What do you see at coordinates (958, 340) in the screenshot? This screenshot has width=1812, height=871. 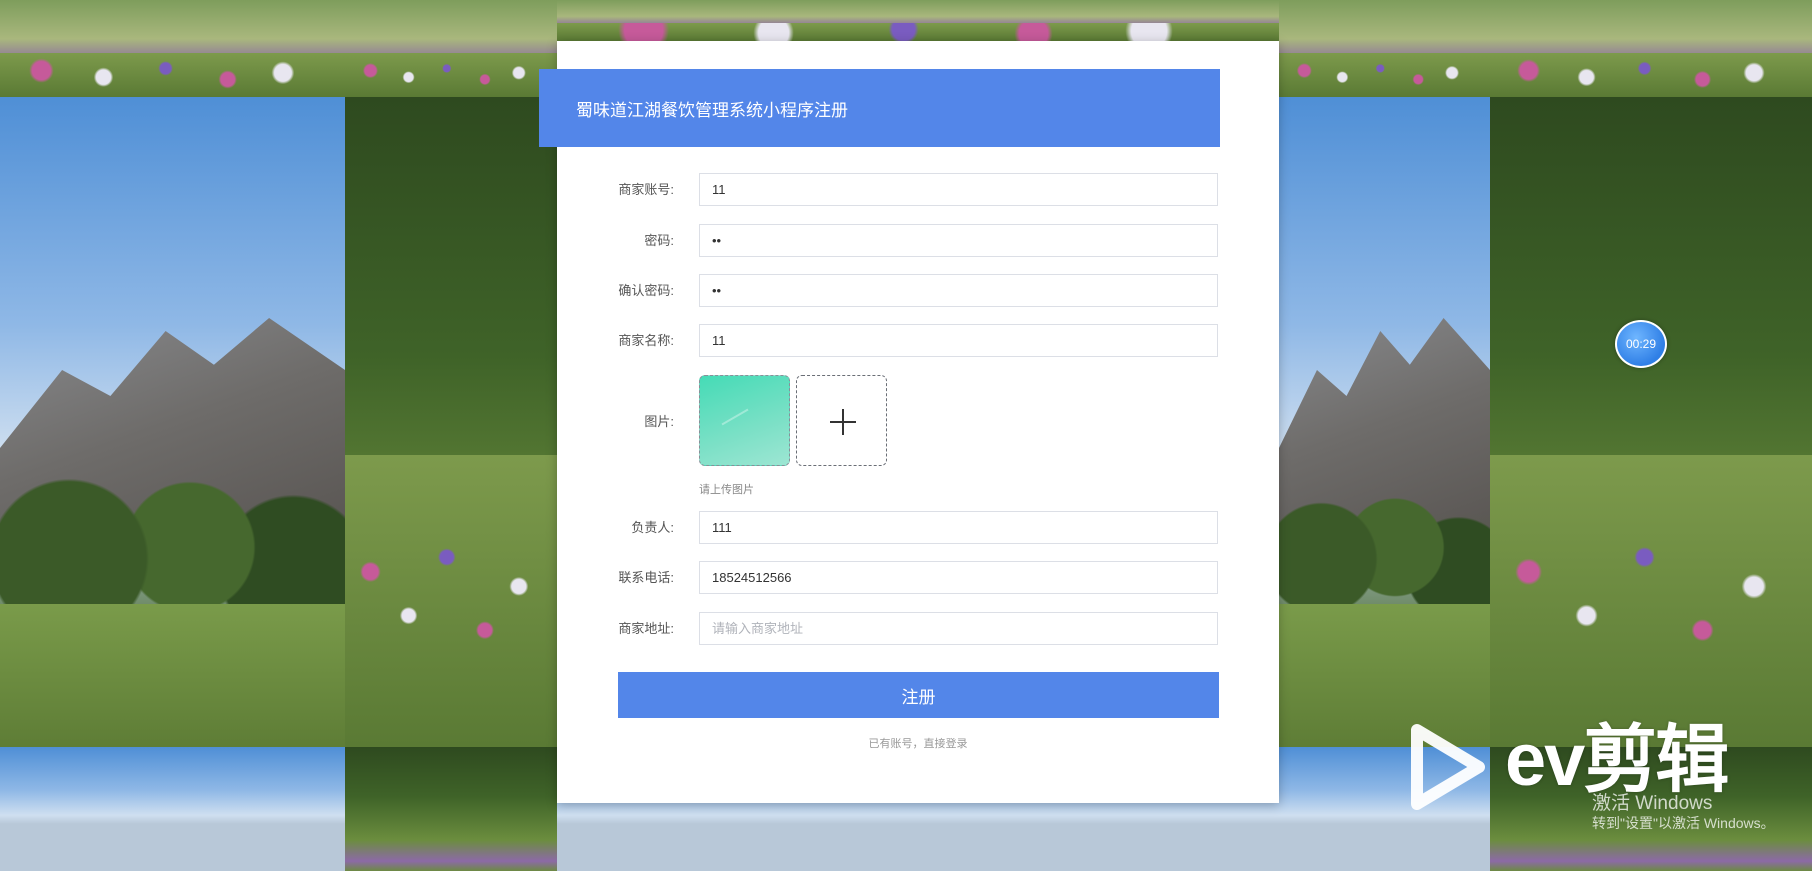 I see `merchant-name-input` at bounding box center [958, 340].